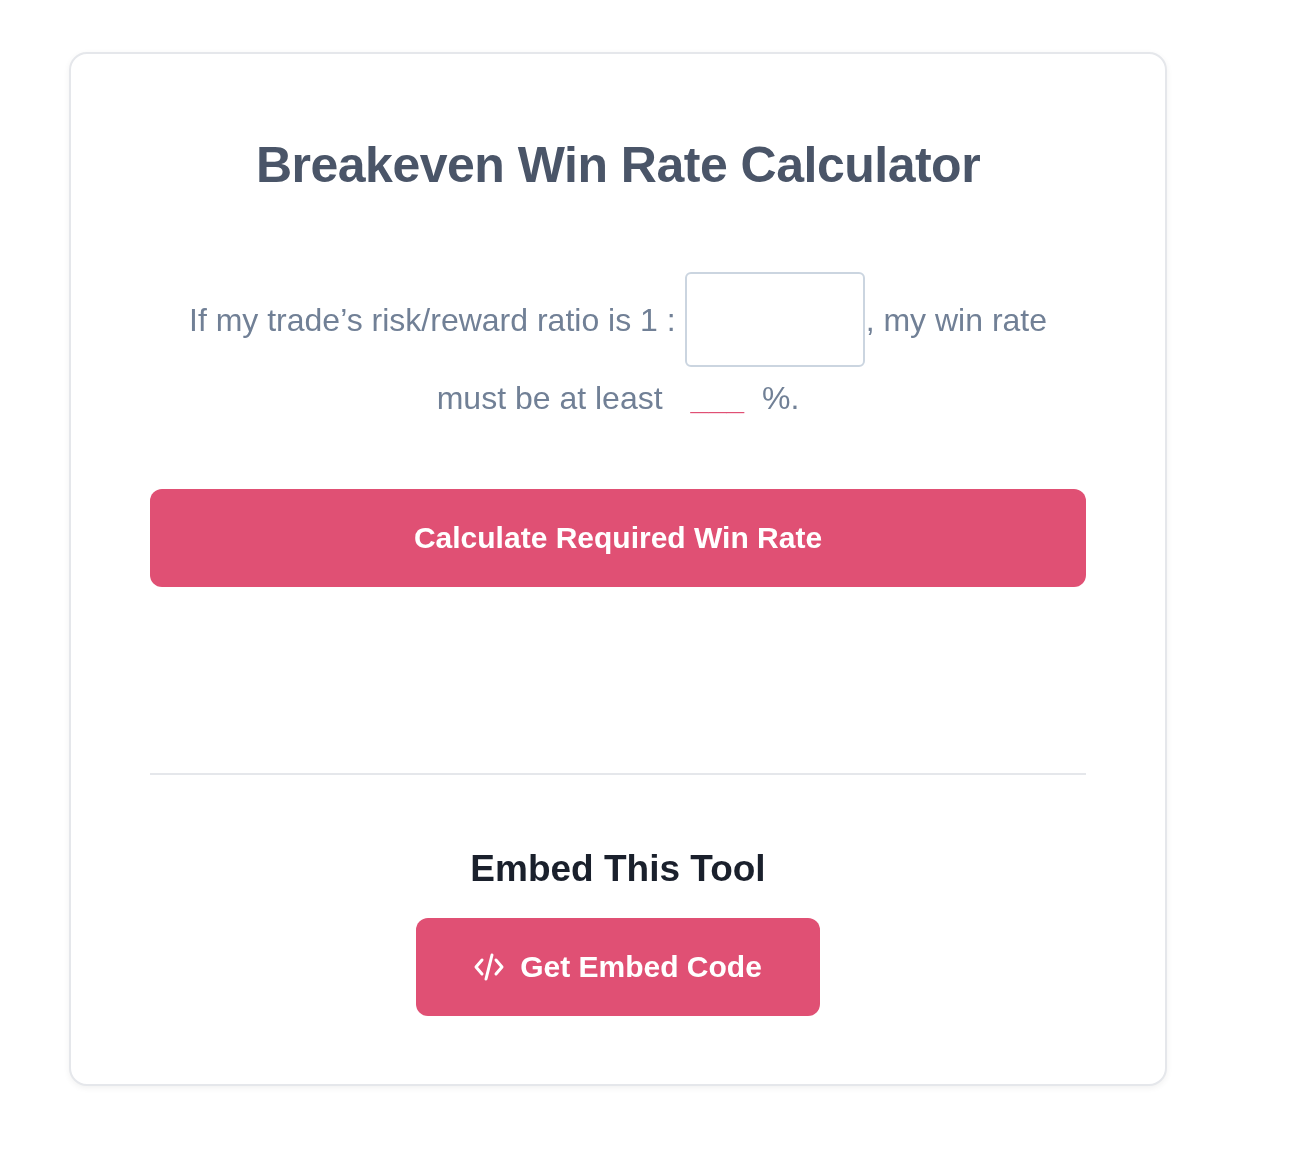 The height and width of the screenshot is (1156, 1294). What do you see at coordinates (717, 398) in the screenshot?
I see `result-blank: ___` at bounding box center [717, 398].